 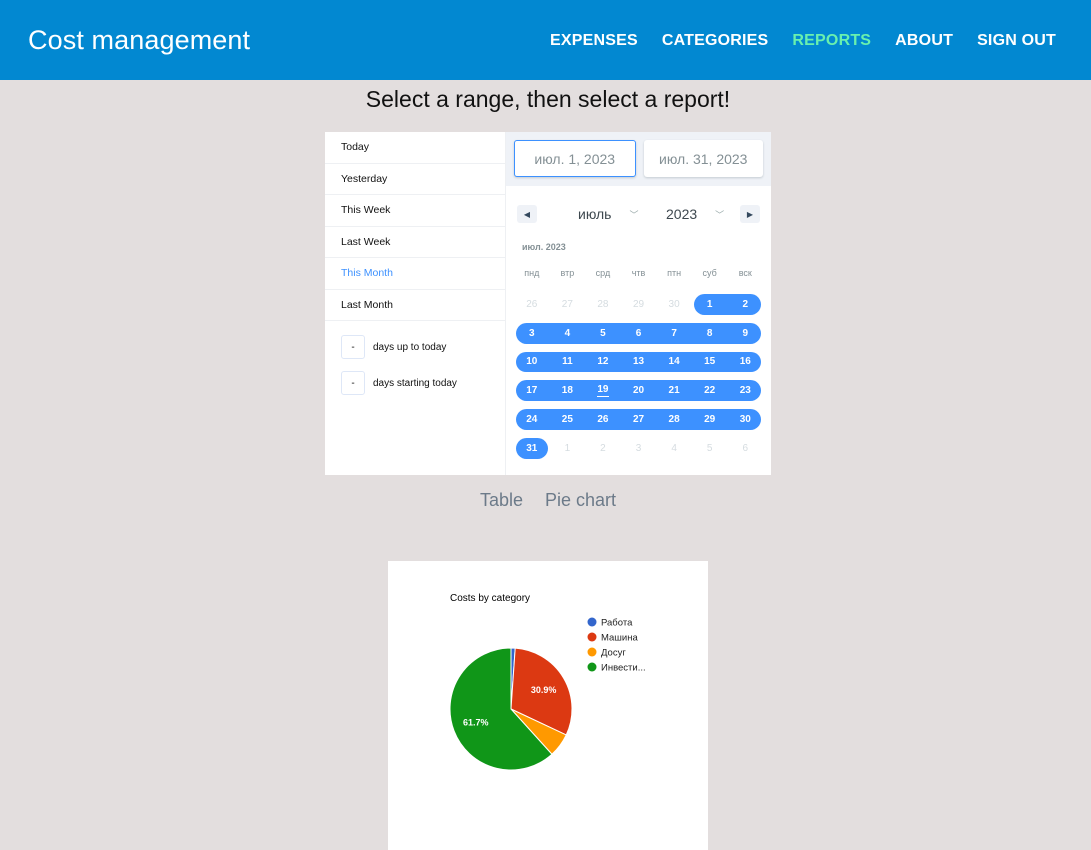 I want to click on calendar-day: 17, so click(x=532, y=390).